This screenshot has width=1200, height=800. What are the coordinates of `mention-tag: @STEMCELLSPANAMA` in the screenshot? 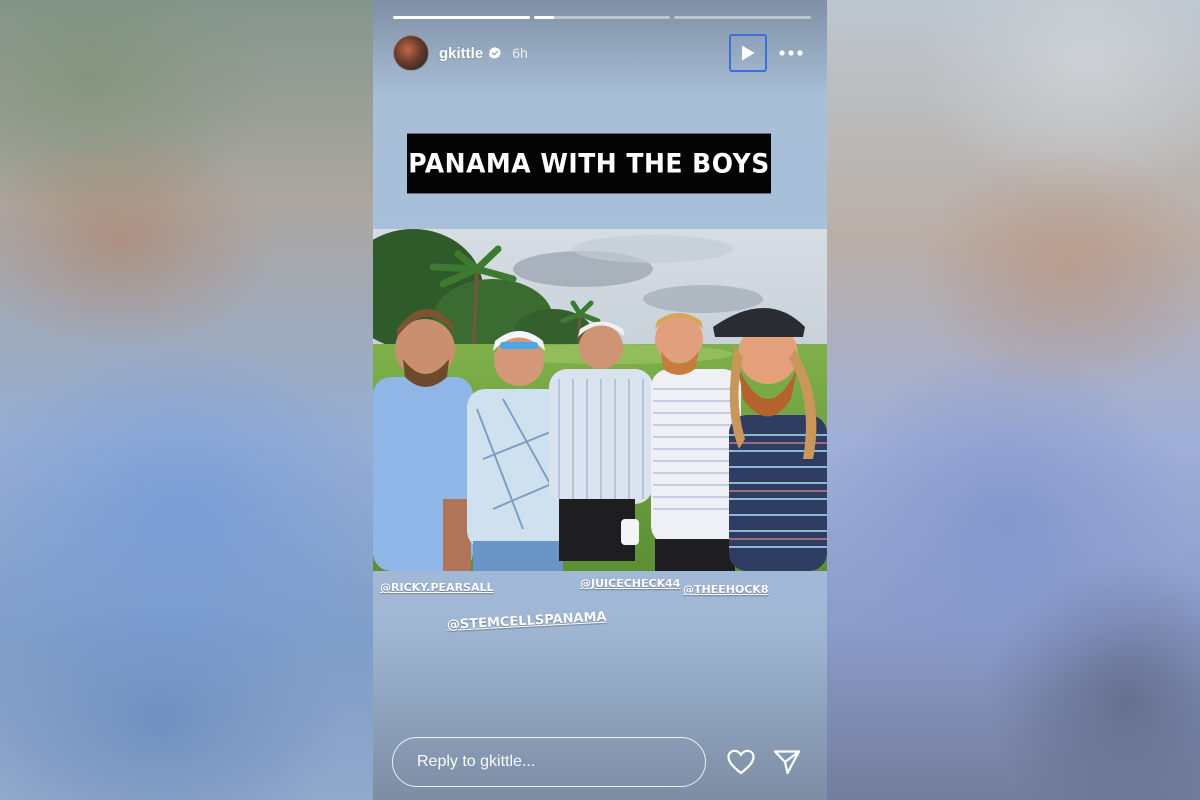 It's located at (527, 621).